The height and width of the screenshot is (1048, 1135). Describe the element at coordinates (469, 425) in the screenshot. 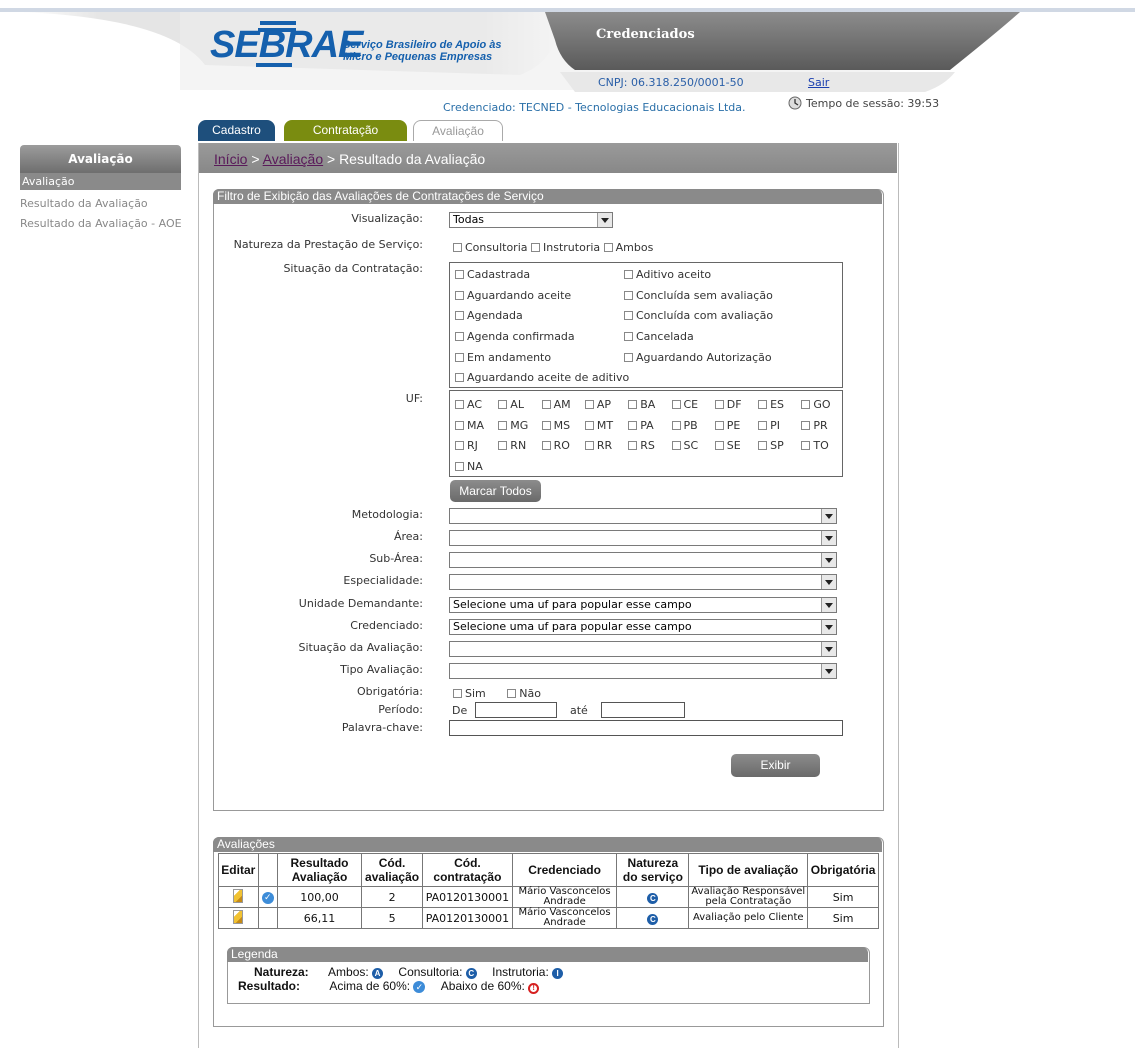

I see `uf-option: MA` at that location.